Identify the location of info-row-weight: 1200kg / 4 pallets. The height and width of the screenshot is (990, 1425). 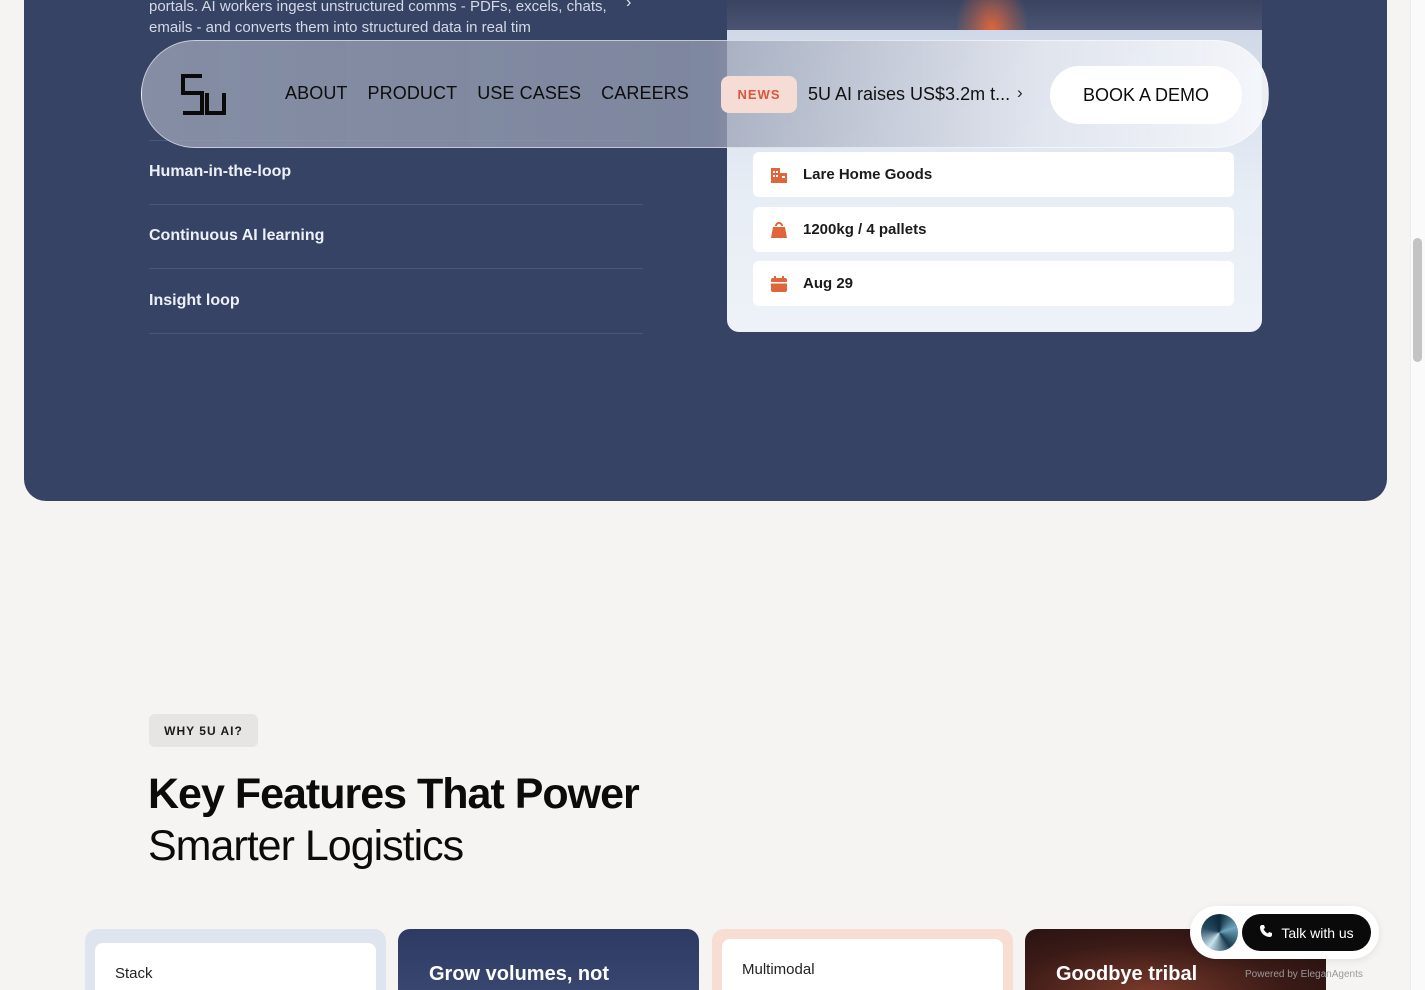
(993, 229).